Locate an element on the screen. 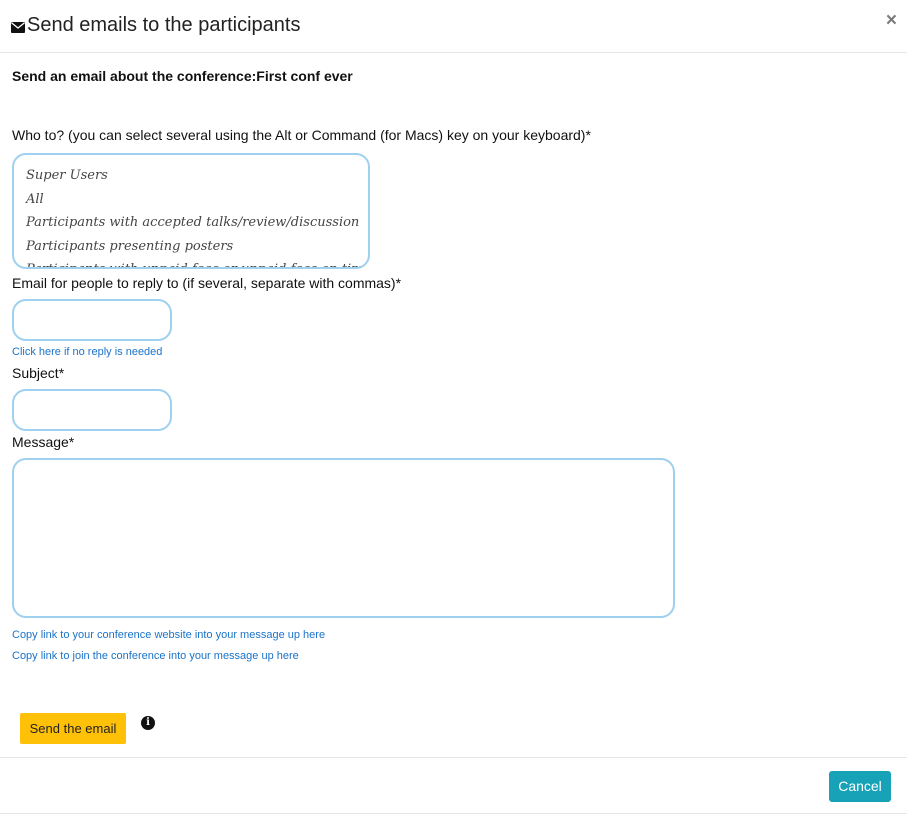 This screenshot has width=907, height=828. send-email-button: Send the email is located at coordinates (73, 728).